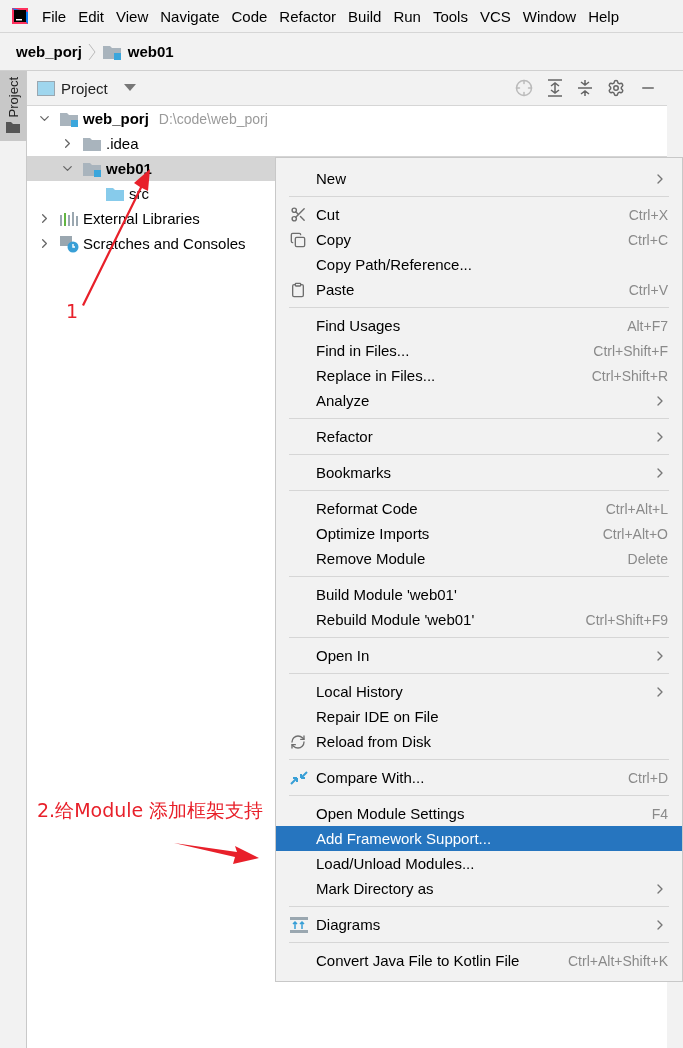 This screenshot has width=683, height=1048. Describe the element at coordinates (122, 143) in the screenshot. I see `tree-item-label: .idea` at that location.